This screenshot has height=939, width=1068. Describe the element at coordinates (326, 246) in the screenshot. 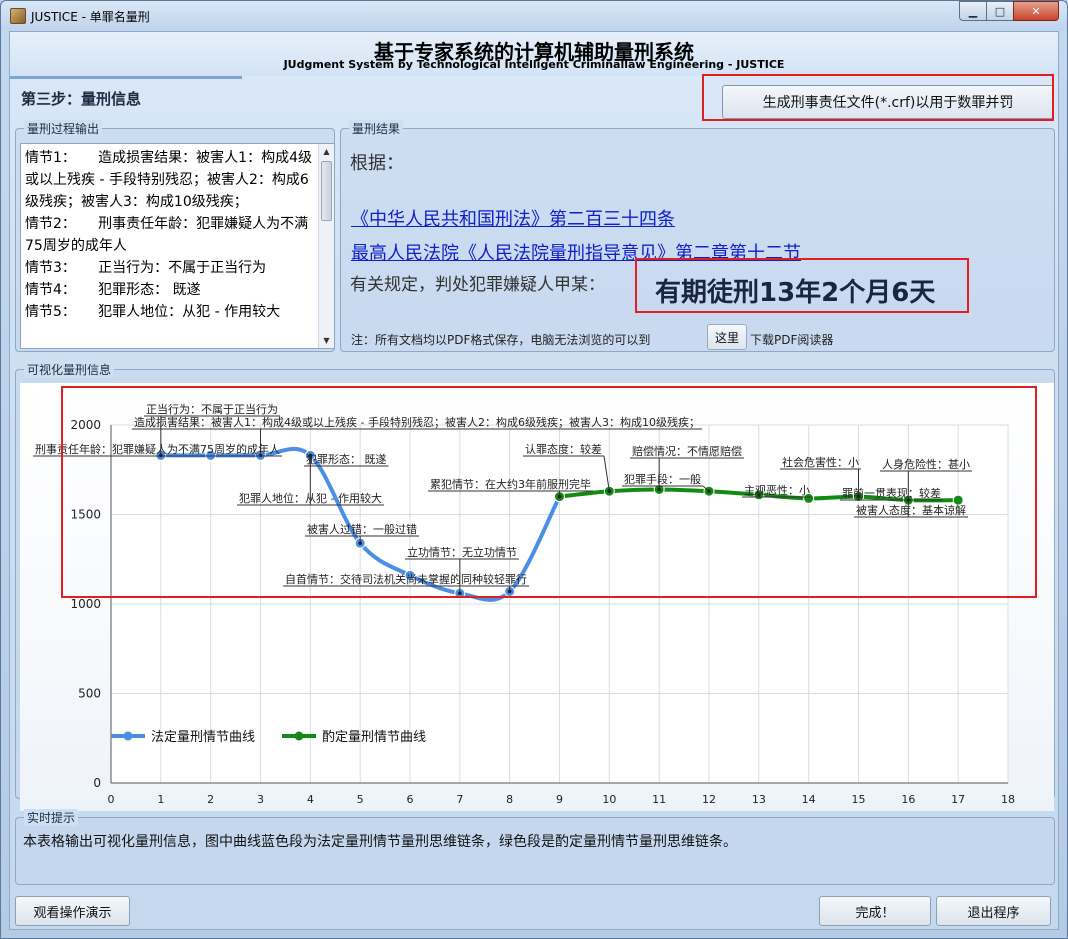

I see `process-output-scrollbar: ▲ ▼` at that location.